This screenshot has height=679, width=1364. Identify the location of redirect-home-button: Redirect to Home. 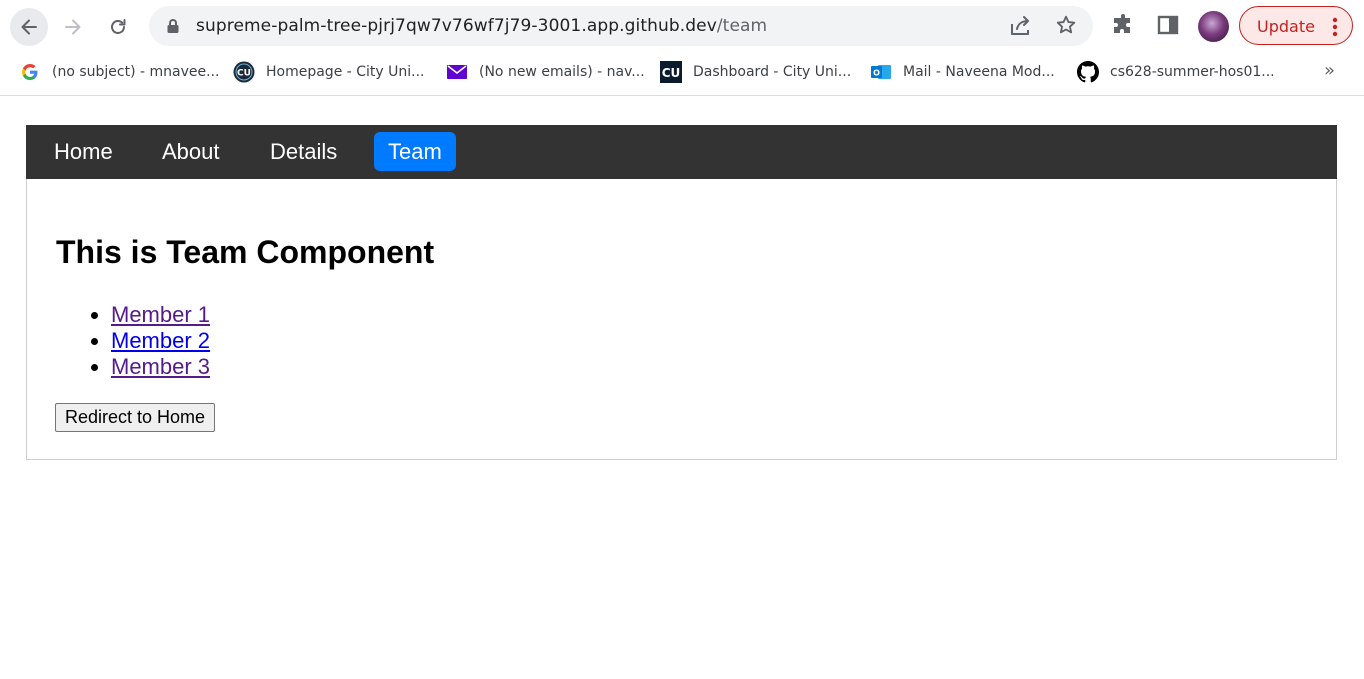
(135, 417).